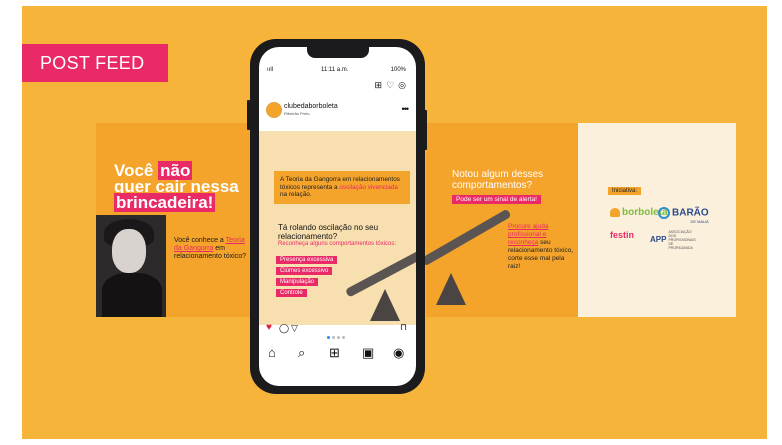  What do you see at coordinates (304, 271) in the screenshot?
I see `tag-item: Ciúmes excessivo` at bounding box center [304, 271].